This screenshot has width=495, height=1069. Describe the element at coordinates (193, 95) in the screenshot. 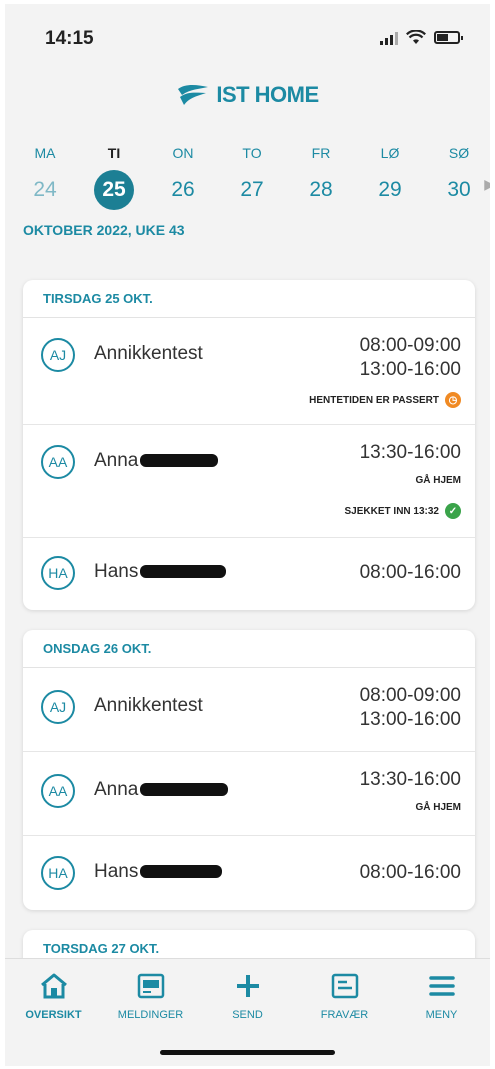

I see `logo-mark-icon` at that location.